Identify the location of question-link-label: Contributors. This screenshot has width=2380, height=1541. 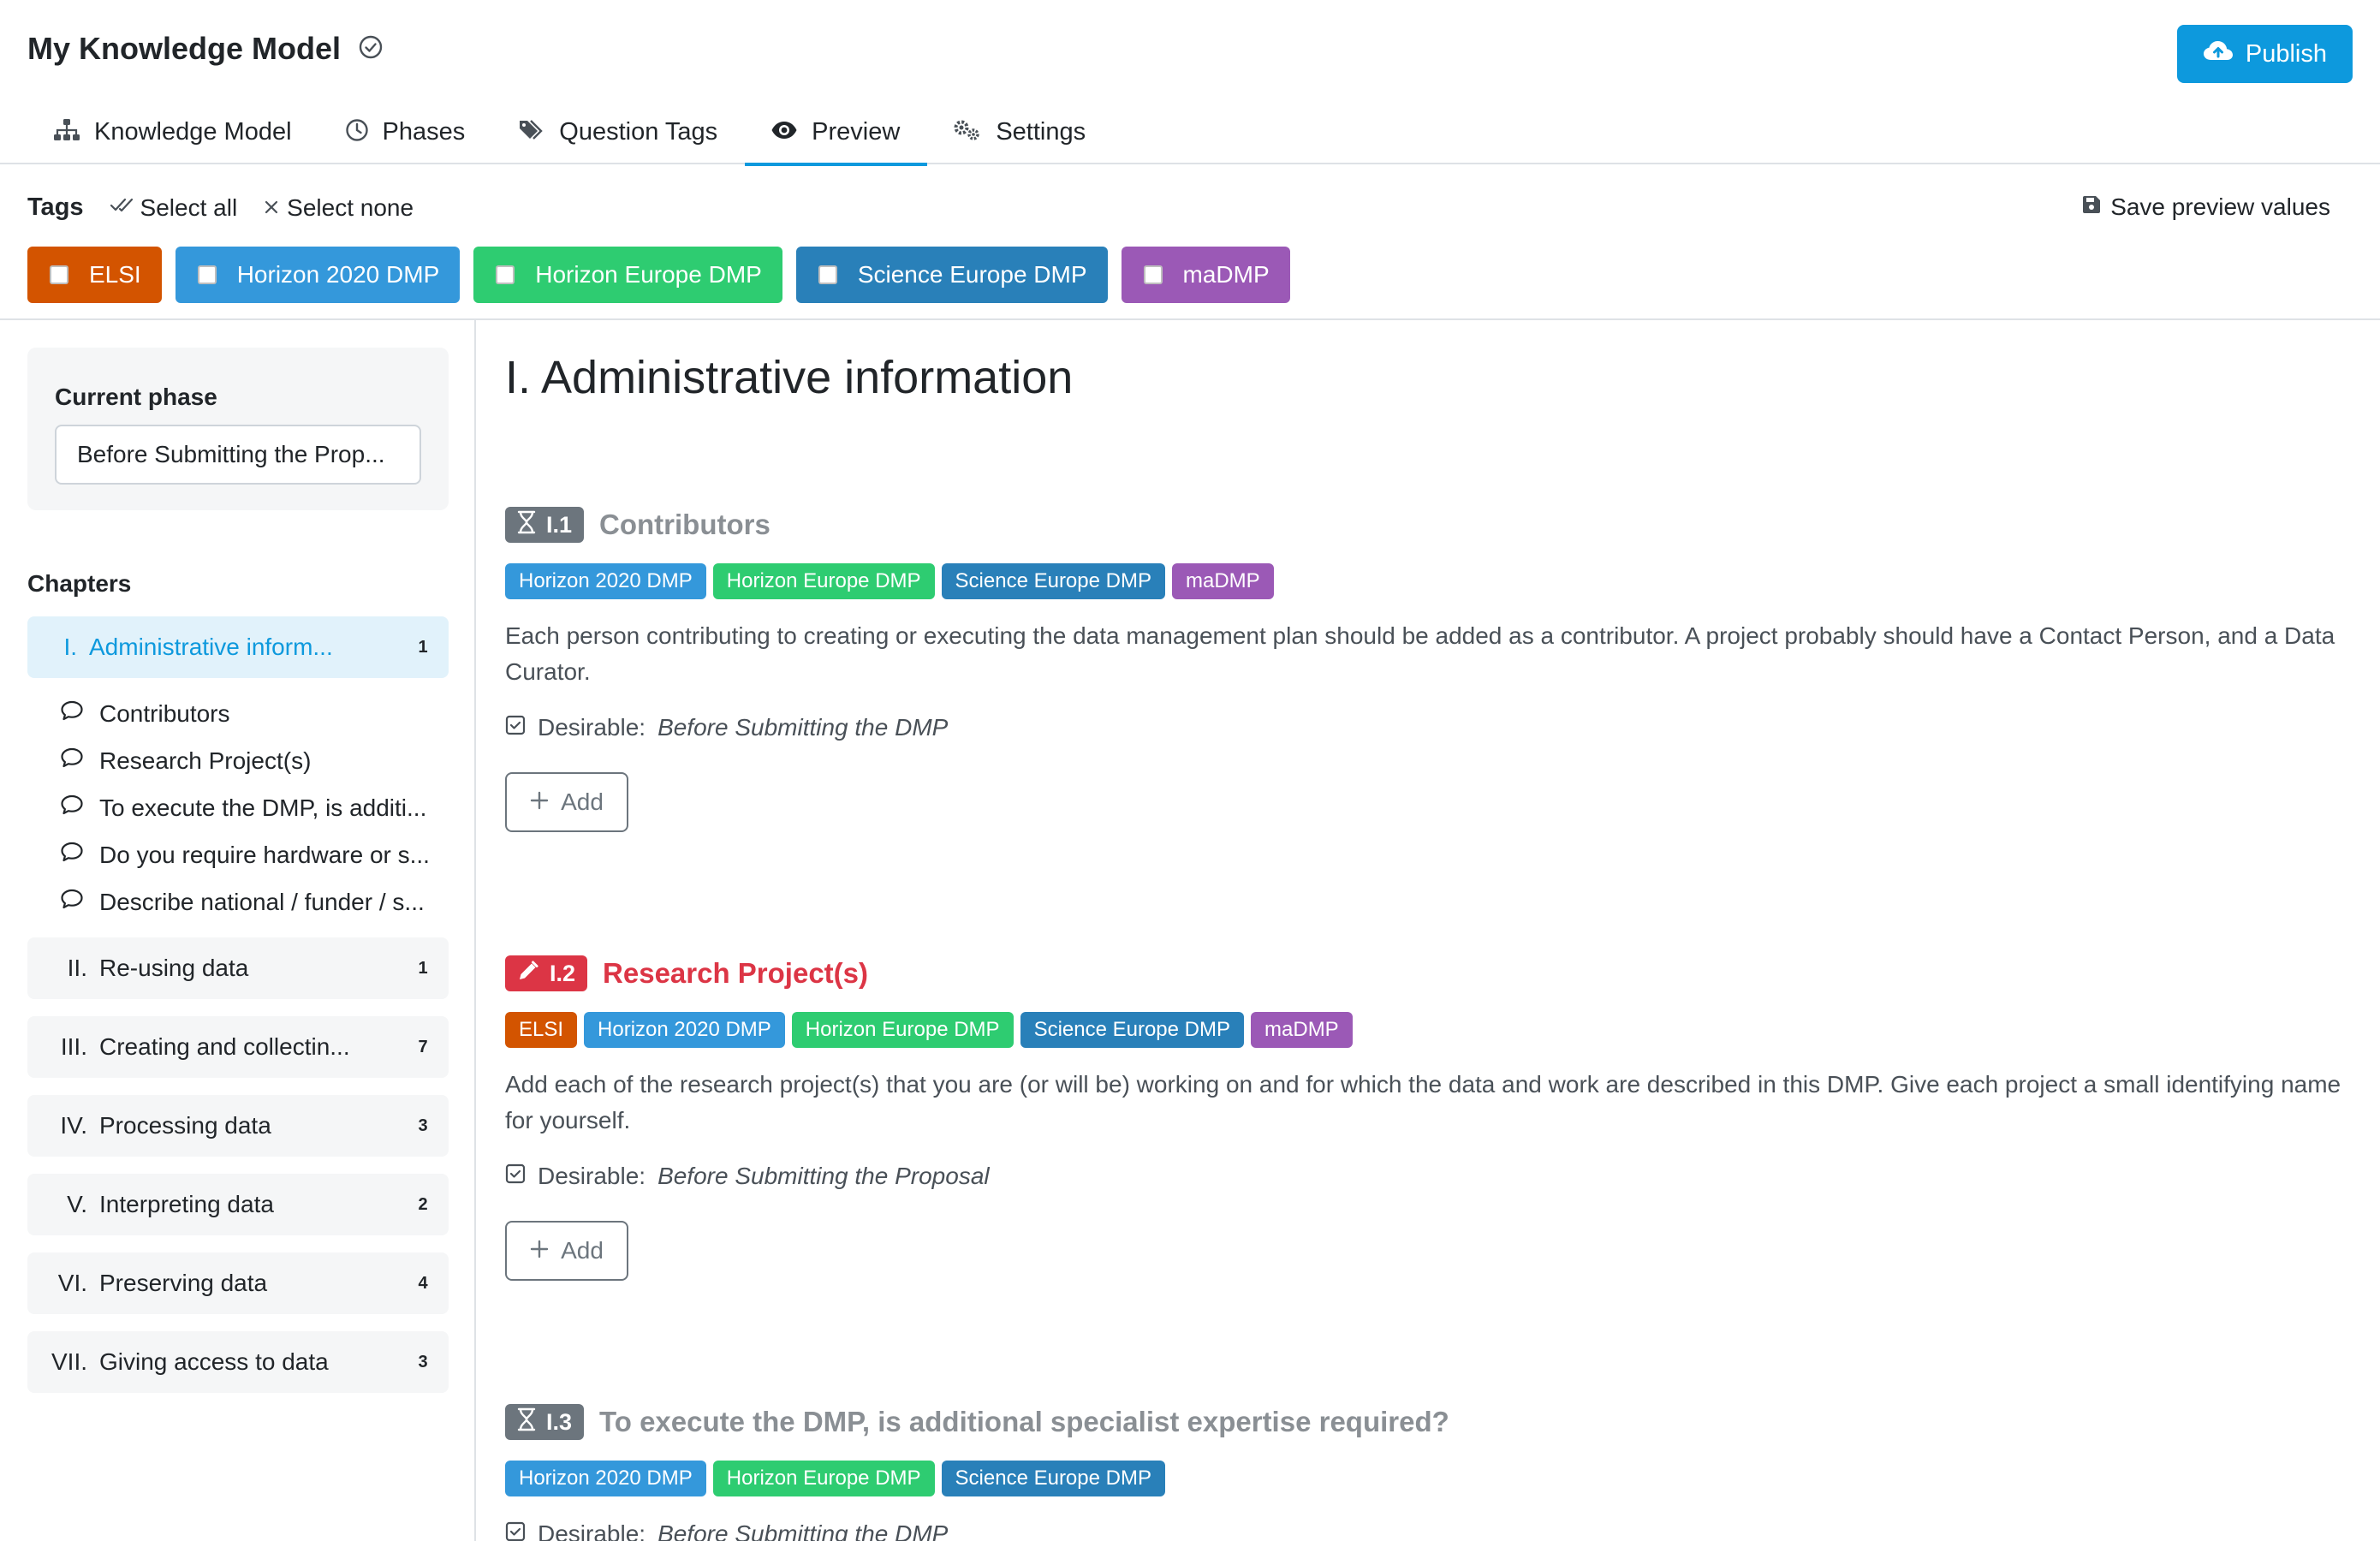
(164, 713).